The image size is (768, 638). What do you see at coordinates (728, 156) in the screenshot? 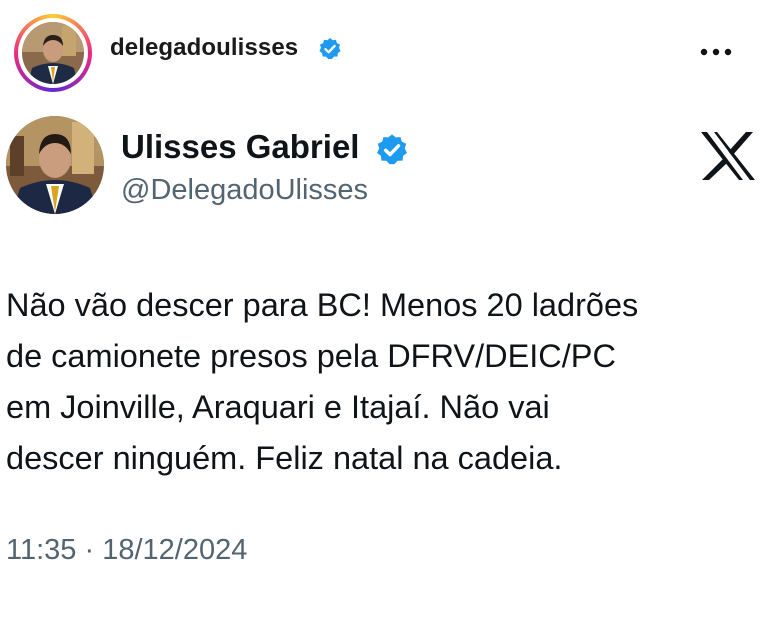
I see `x-logo-icon` at bounding box center [728, 156].